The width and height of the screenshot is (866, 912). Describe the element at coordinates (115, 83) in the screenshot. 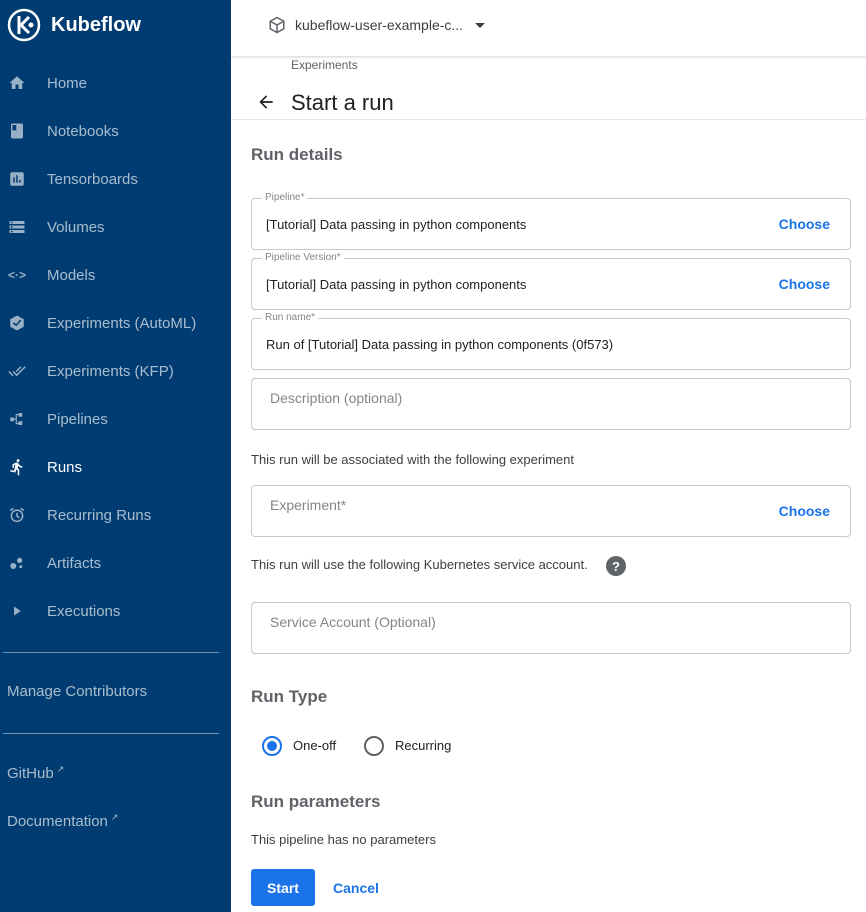

I see `sidebar-item-home: Home` at that location.